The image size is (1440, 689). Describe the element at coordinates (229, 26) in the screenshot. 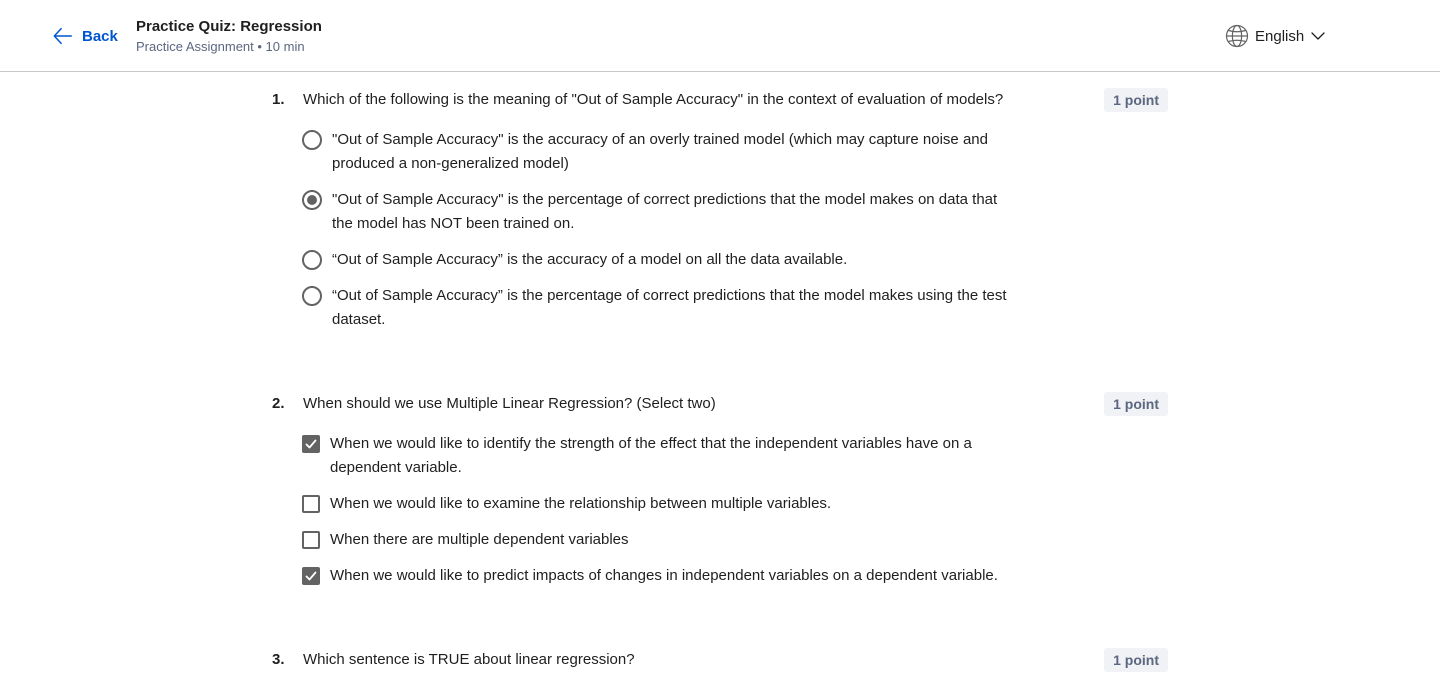

I see `page-title: Practice Quiz: Regression` at that location.